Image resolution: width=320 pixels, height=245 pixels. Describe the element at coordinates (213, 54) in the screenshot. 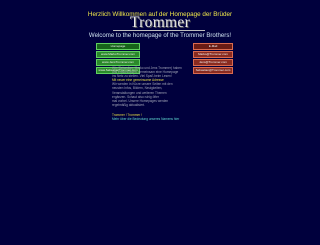

I see `marko-email-link: Marko@Trommer.com` at that location.